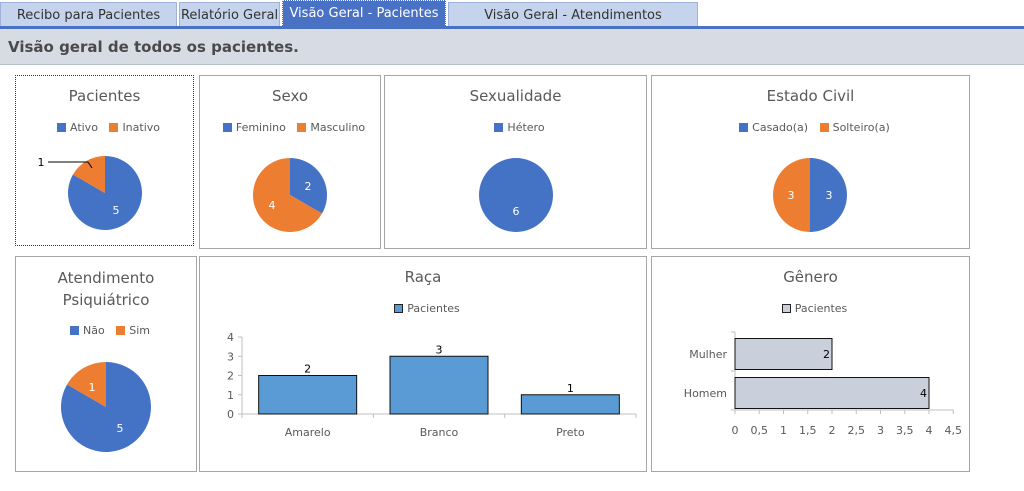 Image resolution: width=1024 pixels, height=491 pixels. Describe the element at coordinates (516, 211) in the screenshot. I see `pie-data-label: 6` at that location.